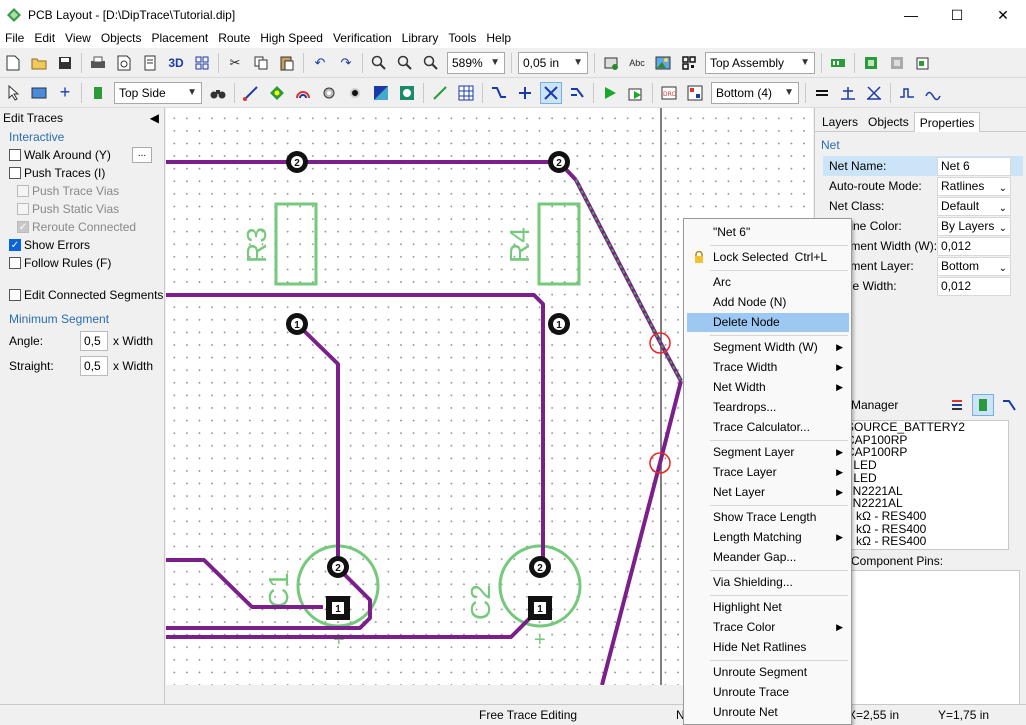  What do you see at coordinates (98, 63) in the screenshot?
I see `print-icon` at bounding box center [98, 63].